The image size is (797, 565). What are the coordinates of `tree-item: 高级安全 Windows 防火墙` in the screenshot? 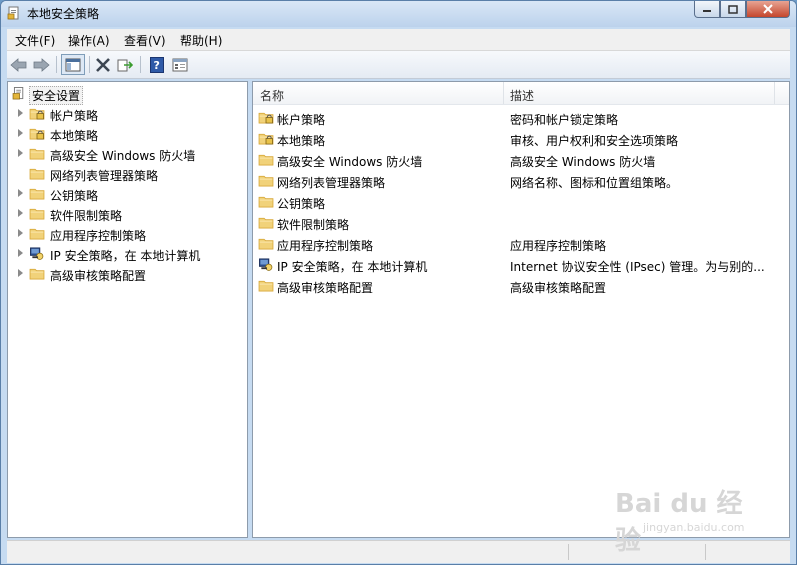 It's located at (127, 154).